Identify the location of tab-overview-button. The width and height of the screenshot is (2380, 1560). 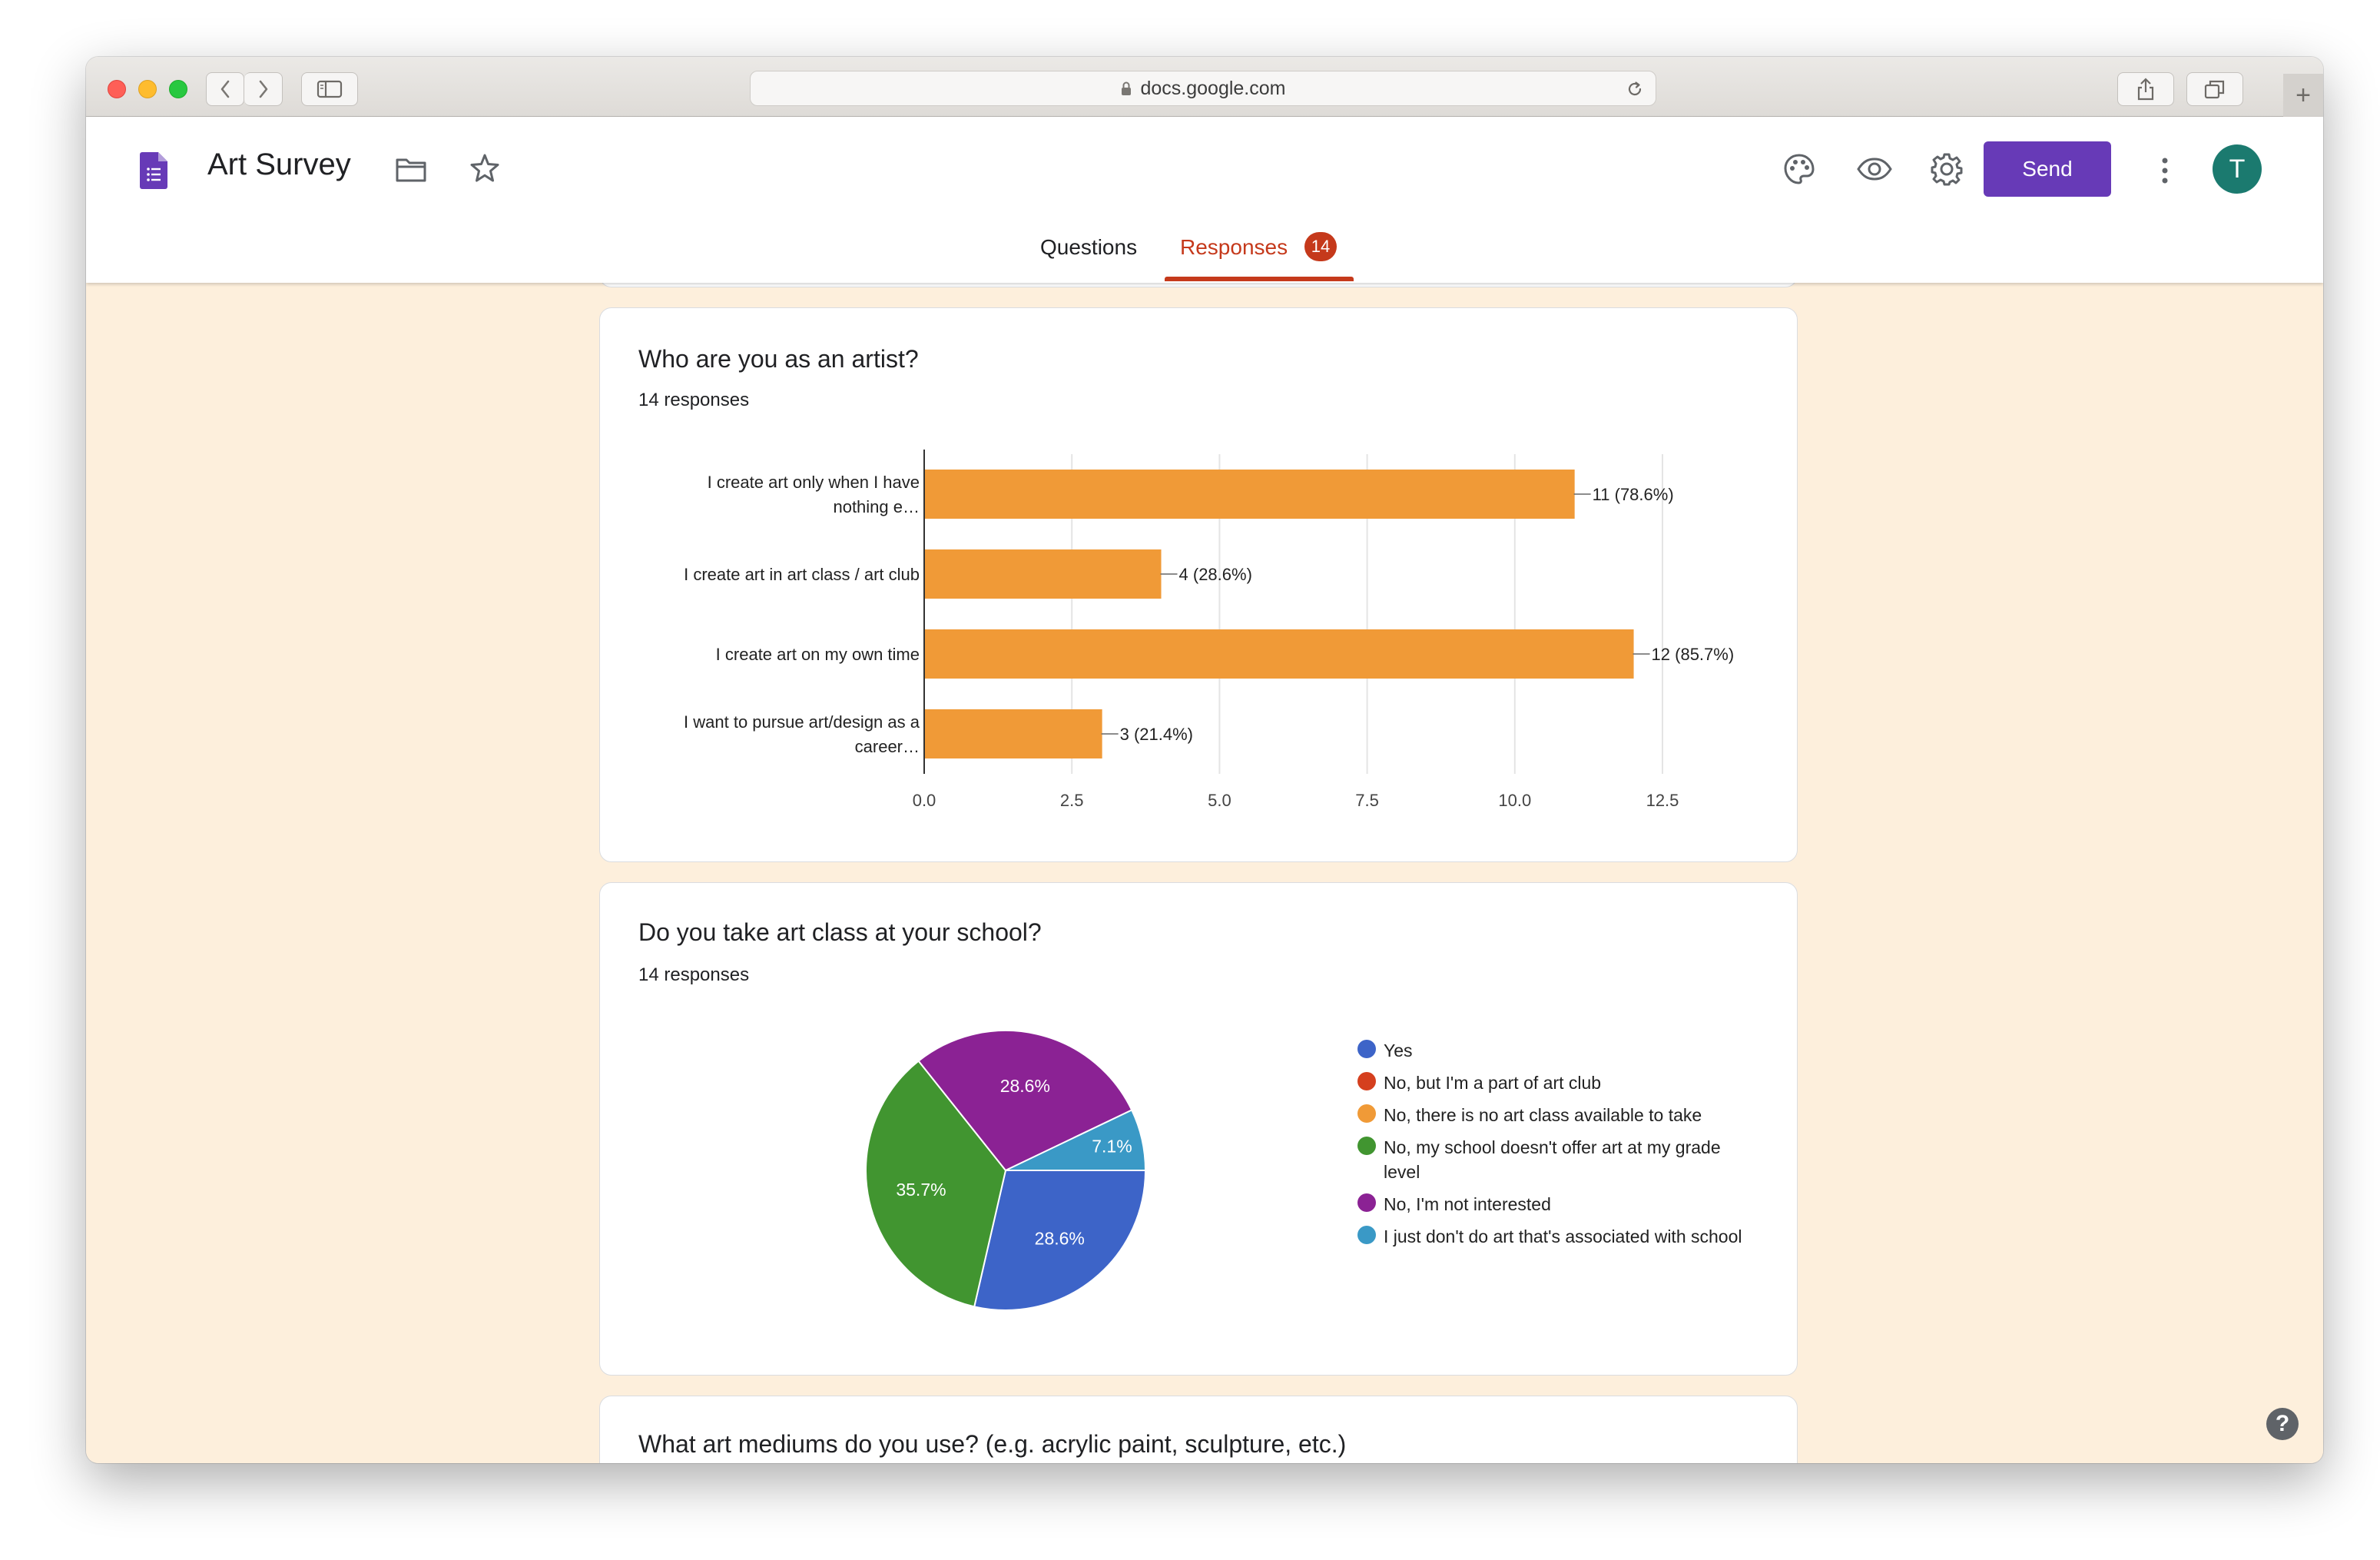
(2214, 89).